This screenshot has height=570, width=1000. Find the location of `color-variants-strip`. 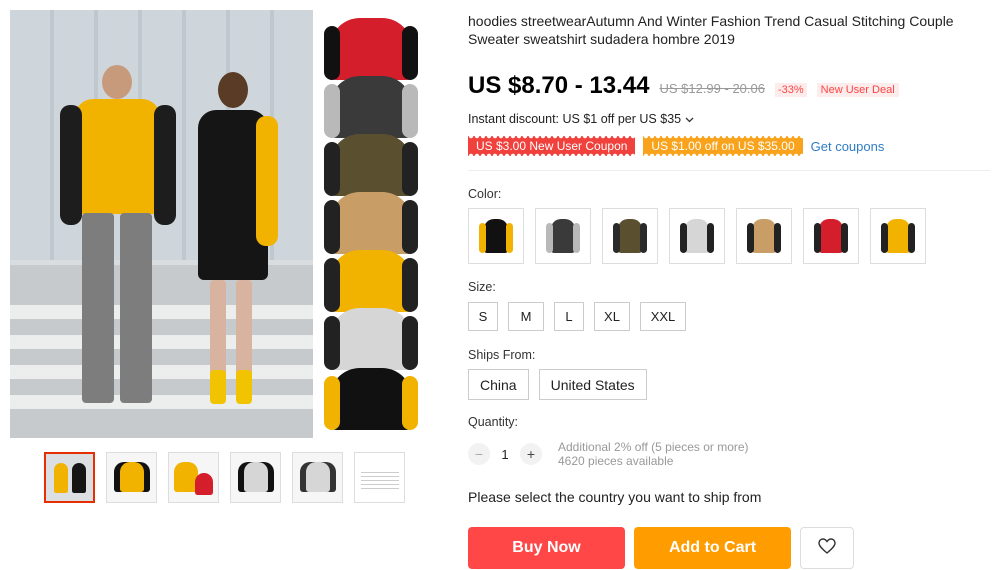

color-variants-strip is located at coordinates (371, 224).